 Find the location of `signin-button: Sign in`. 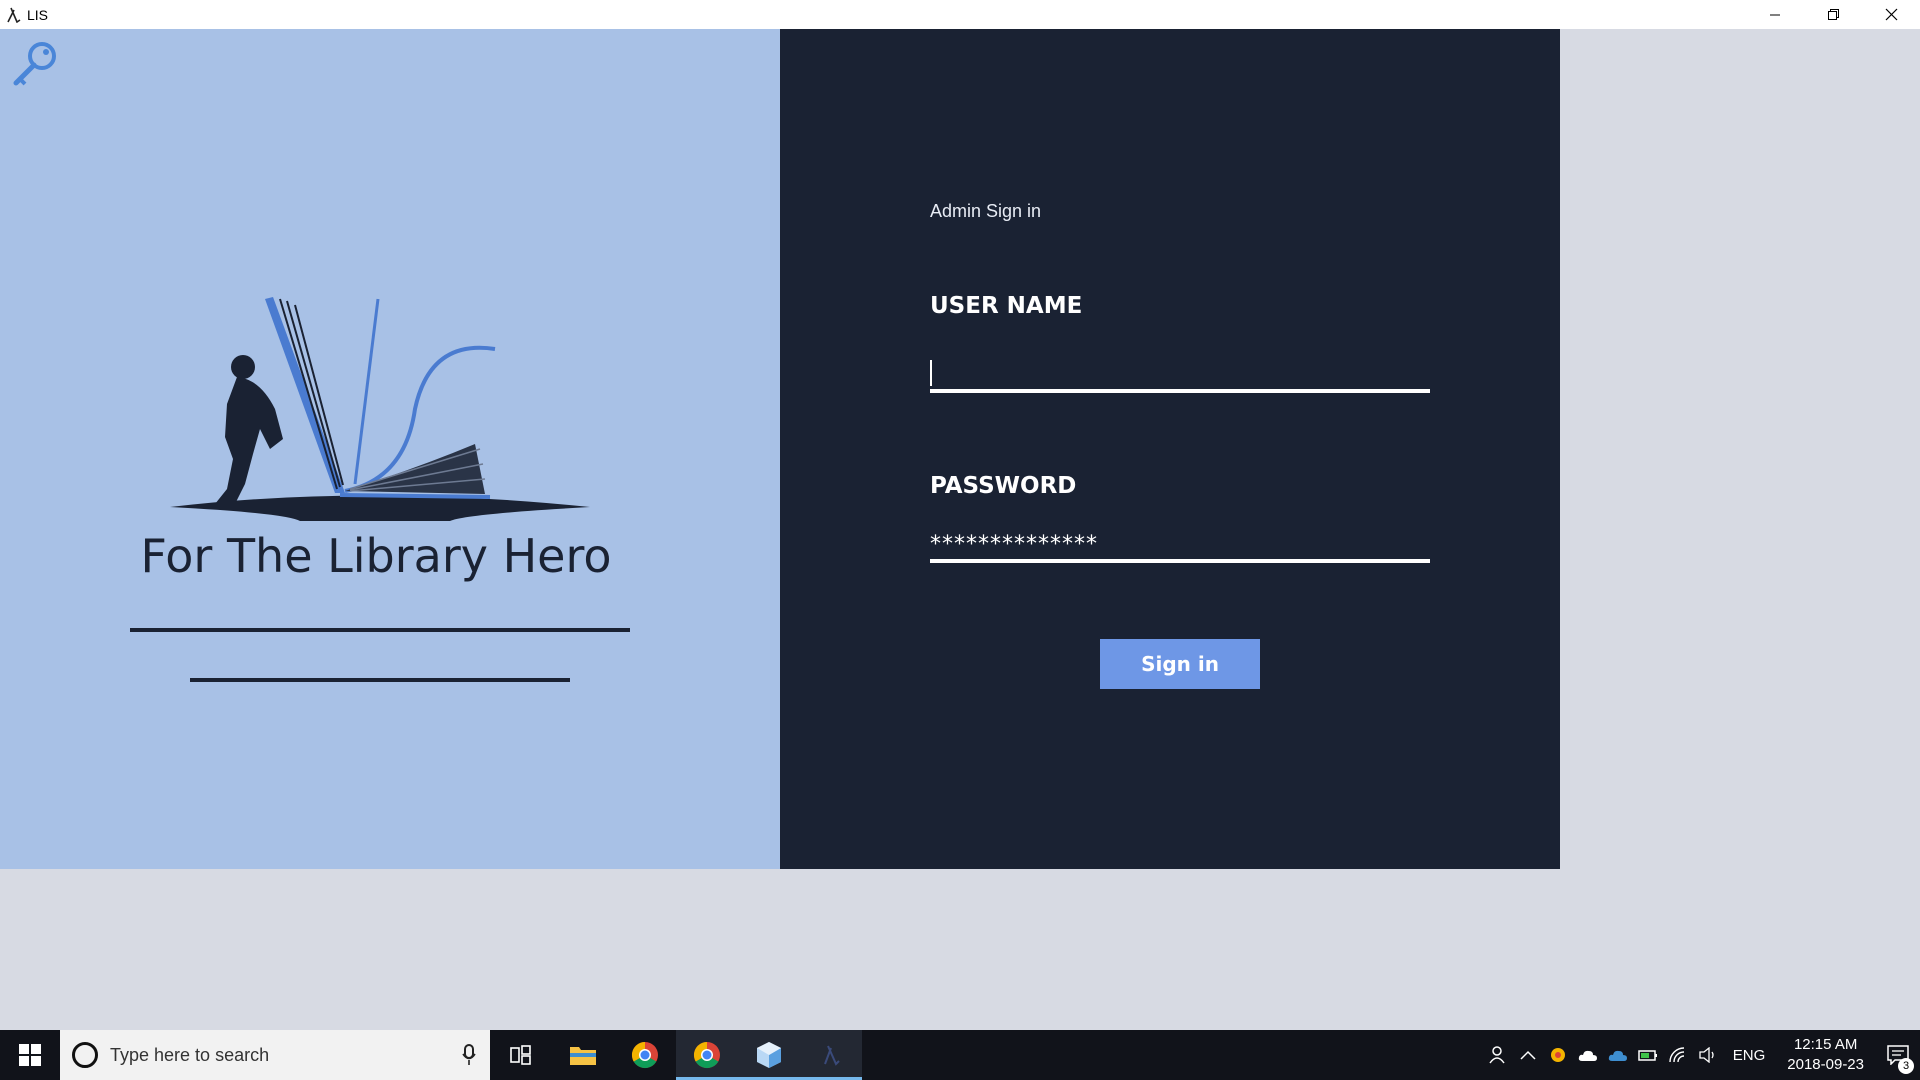

signin-button: Sign in is located at coordinates (1180, 664).